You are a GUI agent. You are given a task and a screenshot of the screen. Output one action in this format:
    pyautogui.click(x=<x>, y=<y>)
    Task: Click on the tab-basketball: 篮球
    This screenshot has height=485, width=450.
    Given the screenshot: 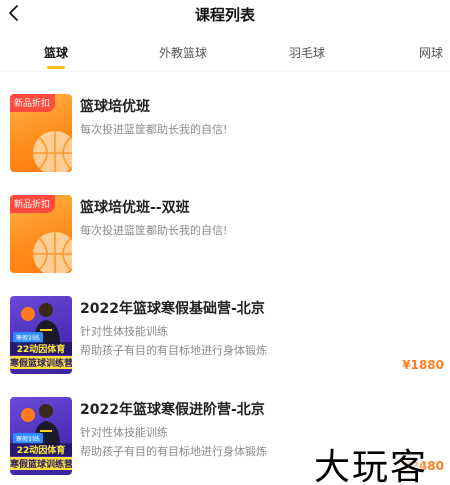 What is the action you would take?
    pyautogui.click(x=56, y=52)
    